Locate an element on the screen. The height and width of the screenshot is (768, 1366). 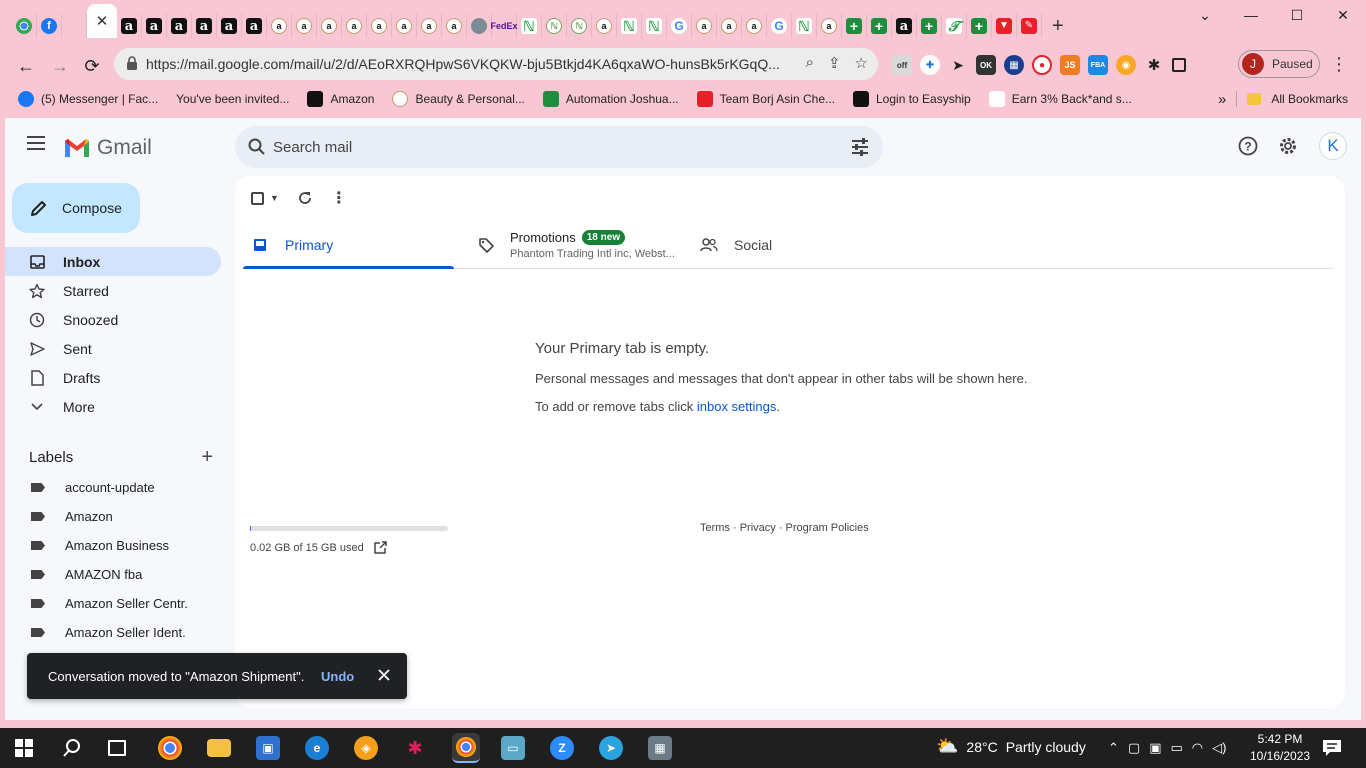
extension-pokeball-icon: ● is located at coordinates (1042, 65).